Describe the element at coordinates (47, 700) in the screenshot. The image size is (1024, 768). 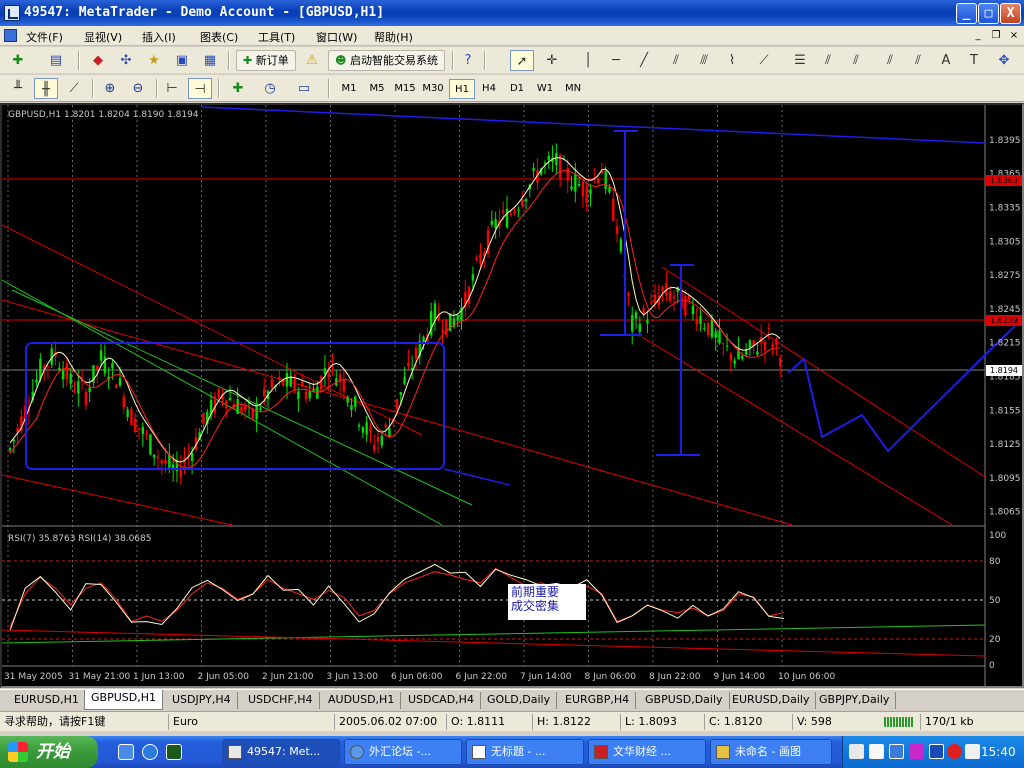
I see `tab-eurusd-h1: EURUSD,H1` at that location.